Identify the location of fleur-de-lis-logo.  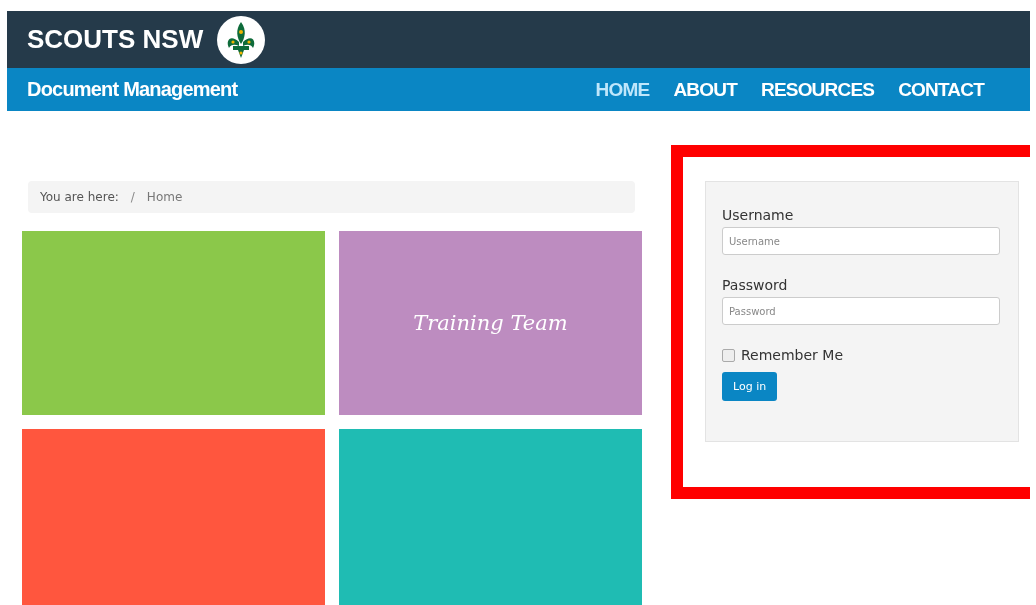
(241, 39).